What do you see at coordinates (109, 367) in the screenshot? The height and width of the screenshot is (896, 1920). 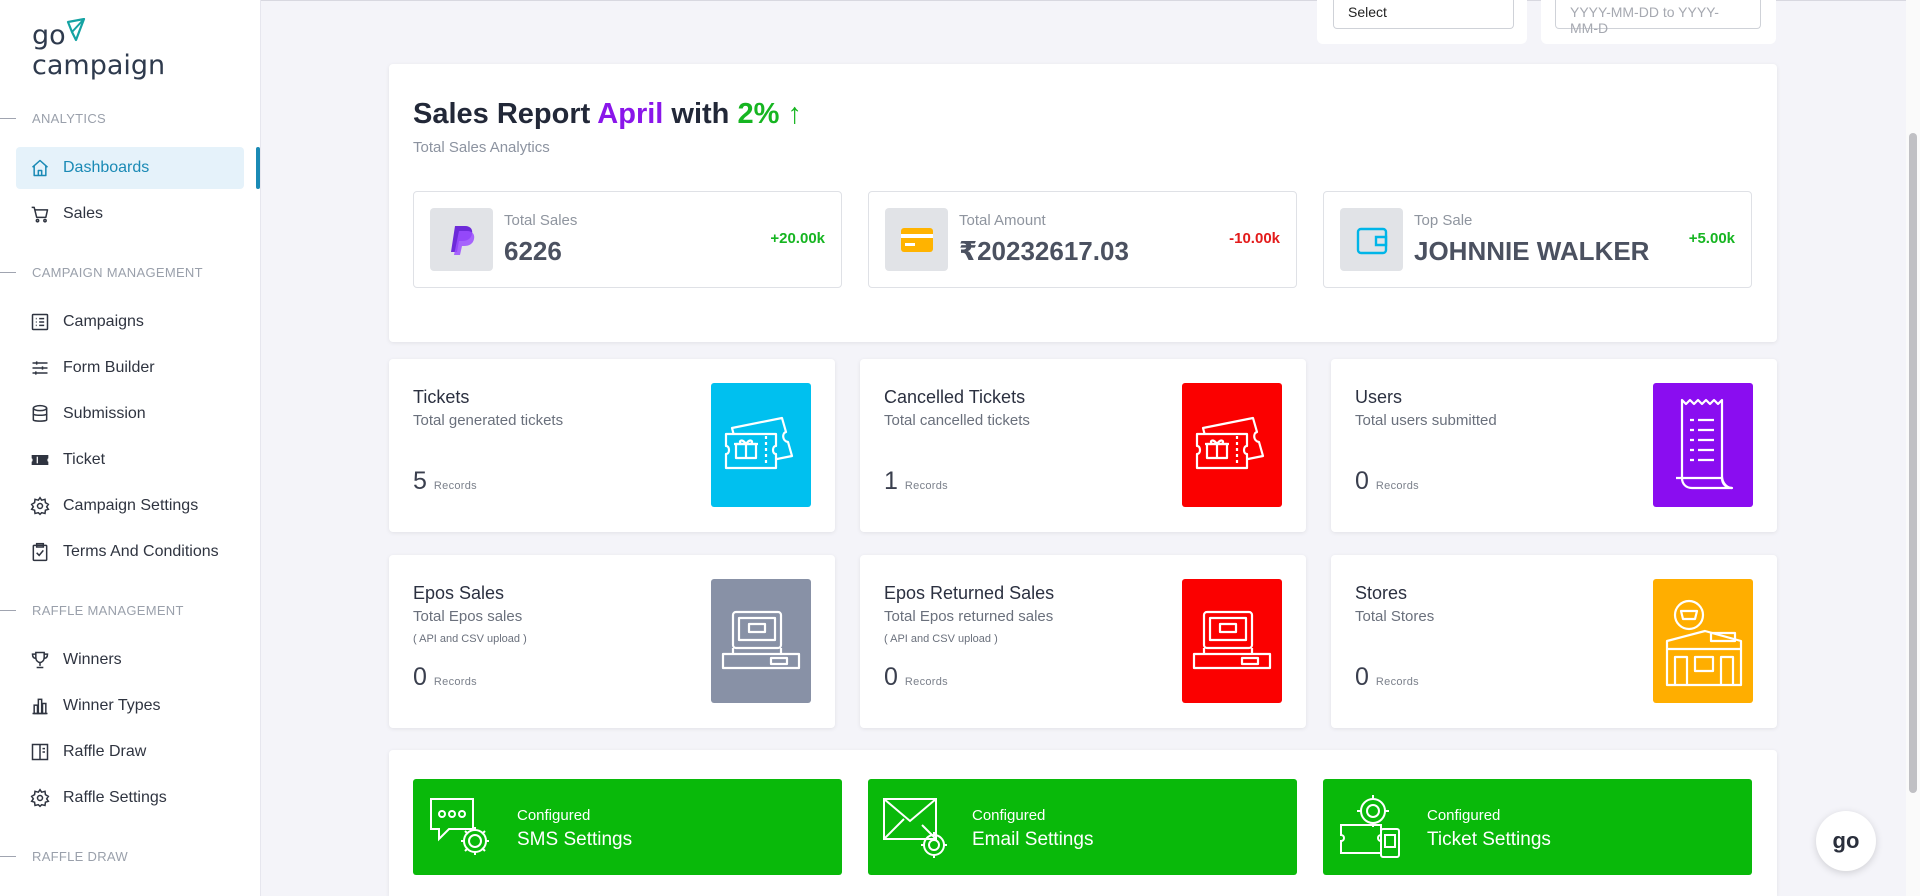 I see `sidebar-item-label: Form Builder` at bounding box center [109, 367].